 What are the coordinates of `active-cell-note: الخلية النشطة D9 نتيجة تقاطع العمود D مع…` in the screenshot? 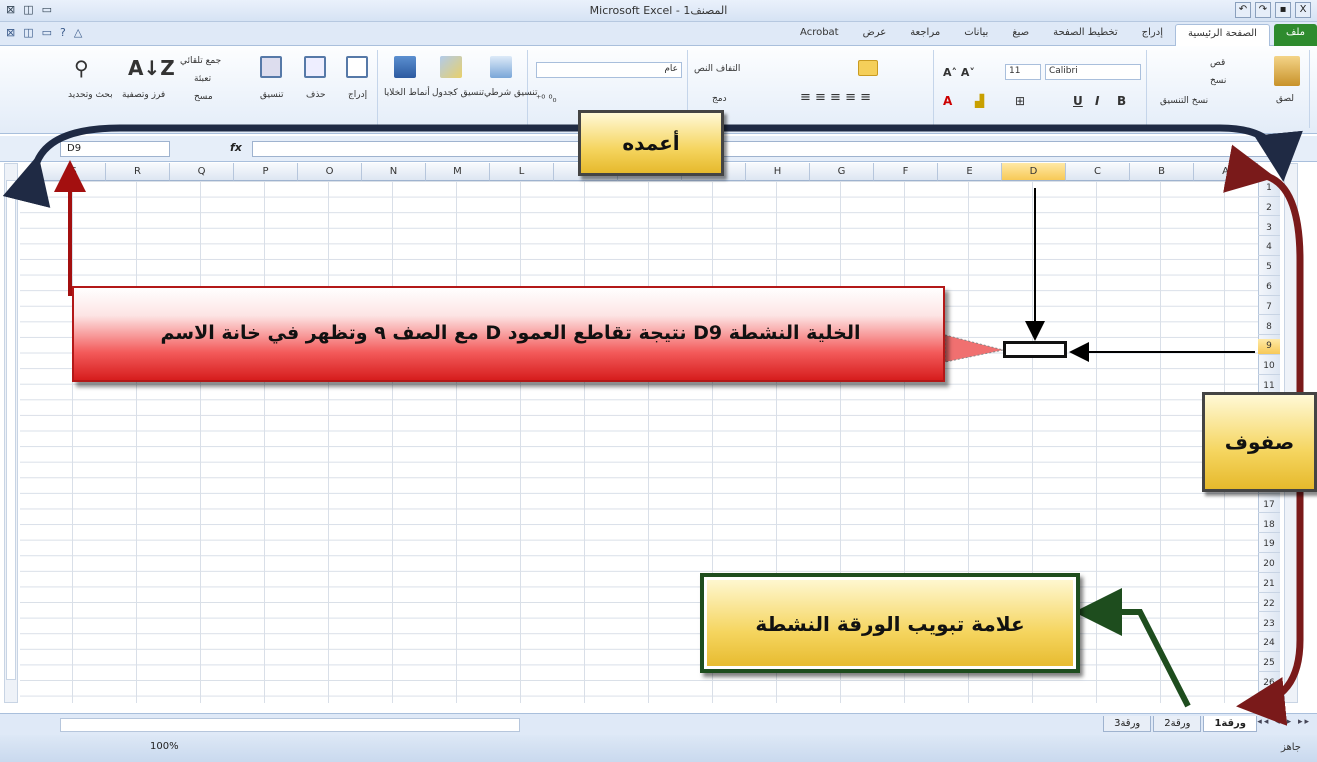 It's located at (510, 333).